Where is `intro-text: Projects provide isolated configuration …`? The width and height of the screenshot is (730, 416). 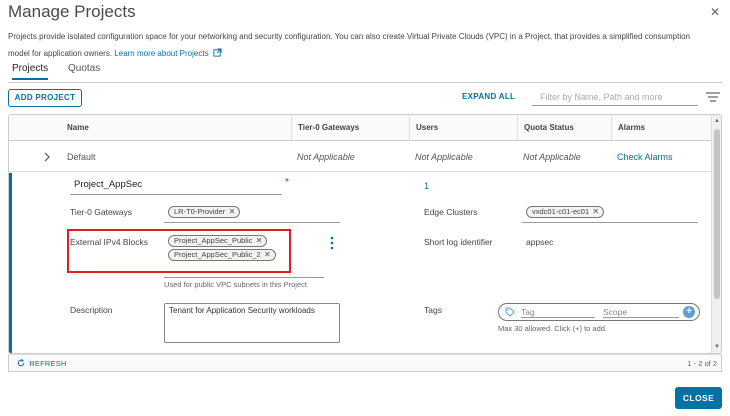
intro-text: Projects provide isolated configuration … is located at coordinates (349, 45).